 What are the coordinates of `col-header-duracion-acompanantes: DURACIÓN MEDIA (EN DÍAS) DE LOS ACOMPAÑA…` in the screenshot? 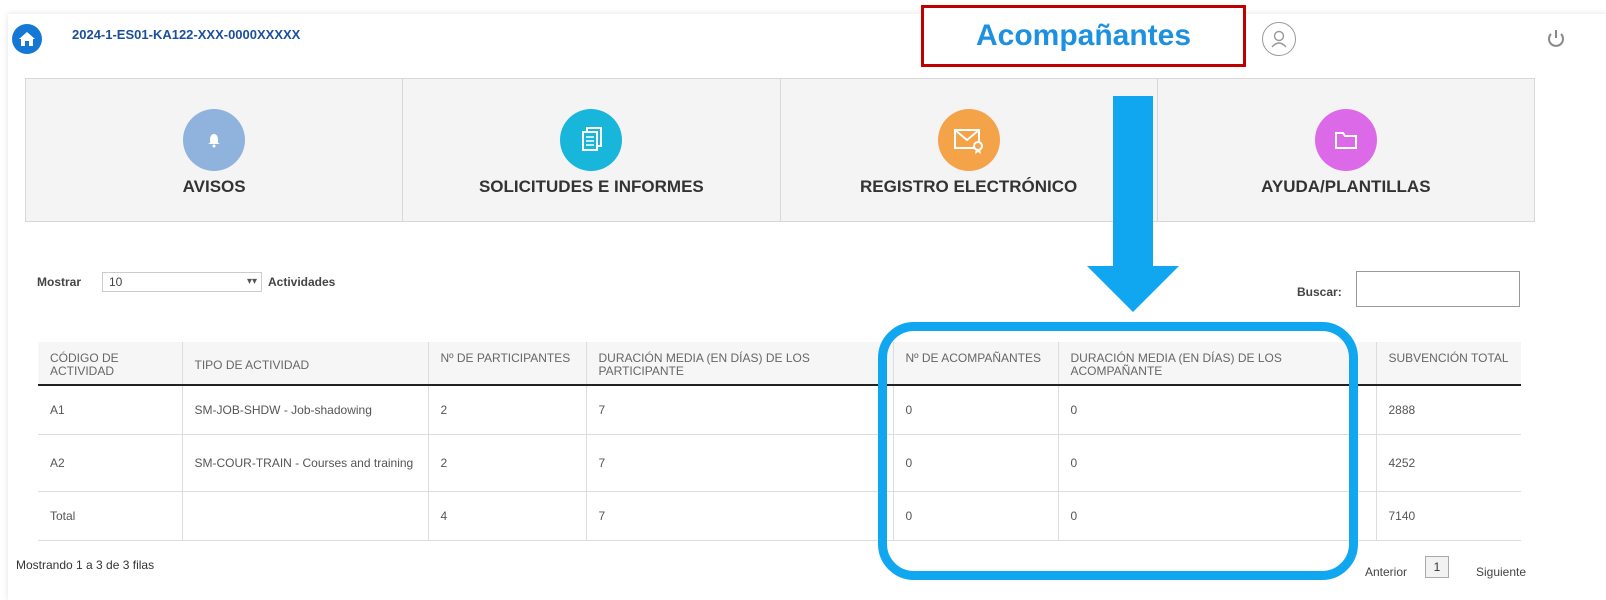 It's located at (1217, 364).